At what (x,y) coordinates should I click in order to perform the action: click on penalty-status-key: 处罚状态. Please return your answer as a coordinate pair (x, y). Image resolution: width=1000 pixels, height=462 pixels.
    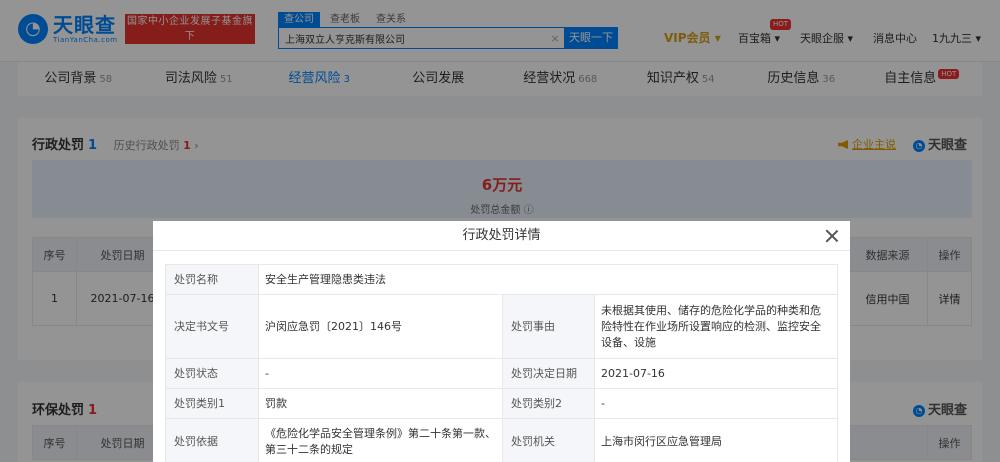
    Looking at the image, I should click on (212, 373).